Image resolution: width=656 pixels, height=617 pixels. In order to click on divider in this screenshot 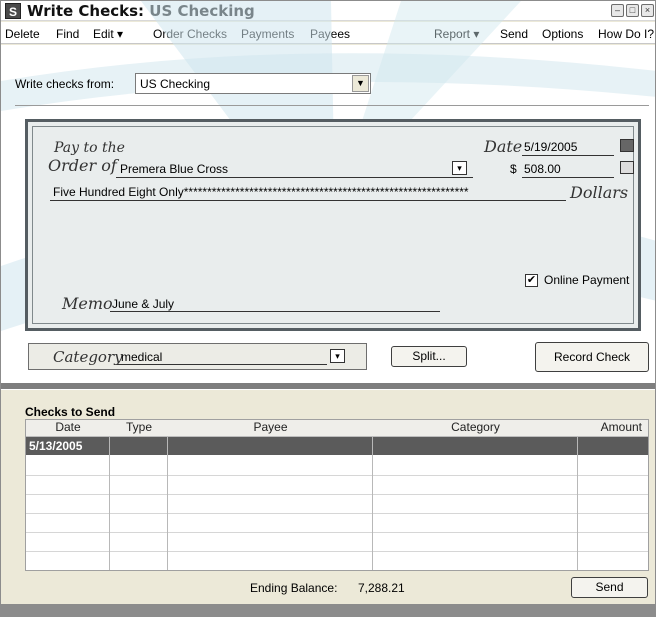, I will do `click(332, 105)`.